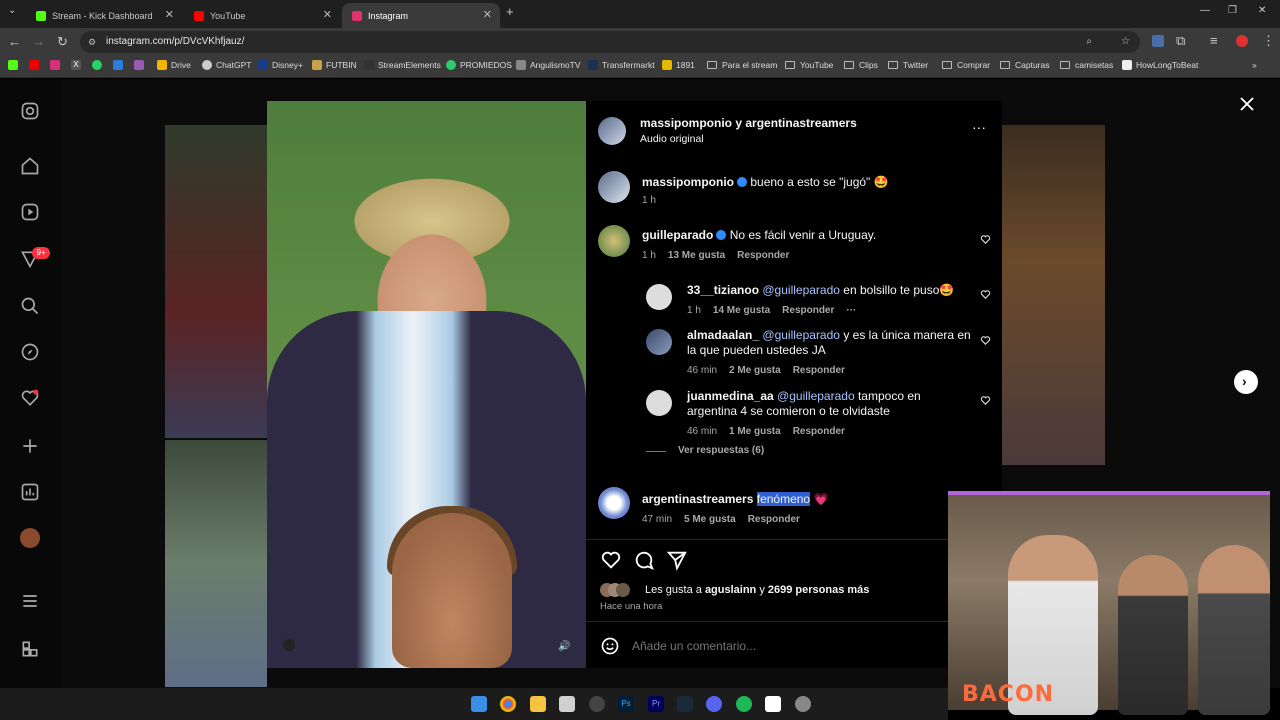 The width and height of the screenshot is (1280, 720). I want to click on reply-likes: 14 Me gusta, so click(741, 310).